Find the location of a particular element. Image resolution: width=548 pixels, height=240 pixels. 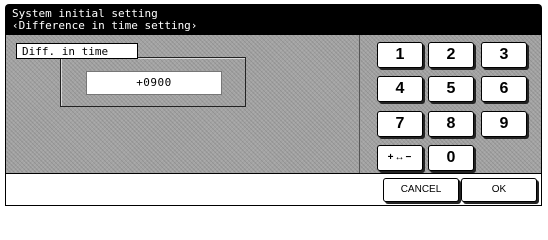

footer-bar: CANCEL OK is located at coordinates (273, 190).